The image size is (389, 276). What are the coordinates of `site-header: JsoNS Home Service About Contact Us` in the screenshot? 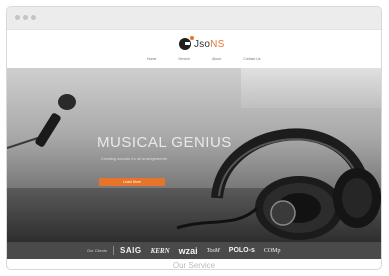 It's located at (194, 49).